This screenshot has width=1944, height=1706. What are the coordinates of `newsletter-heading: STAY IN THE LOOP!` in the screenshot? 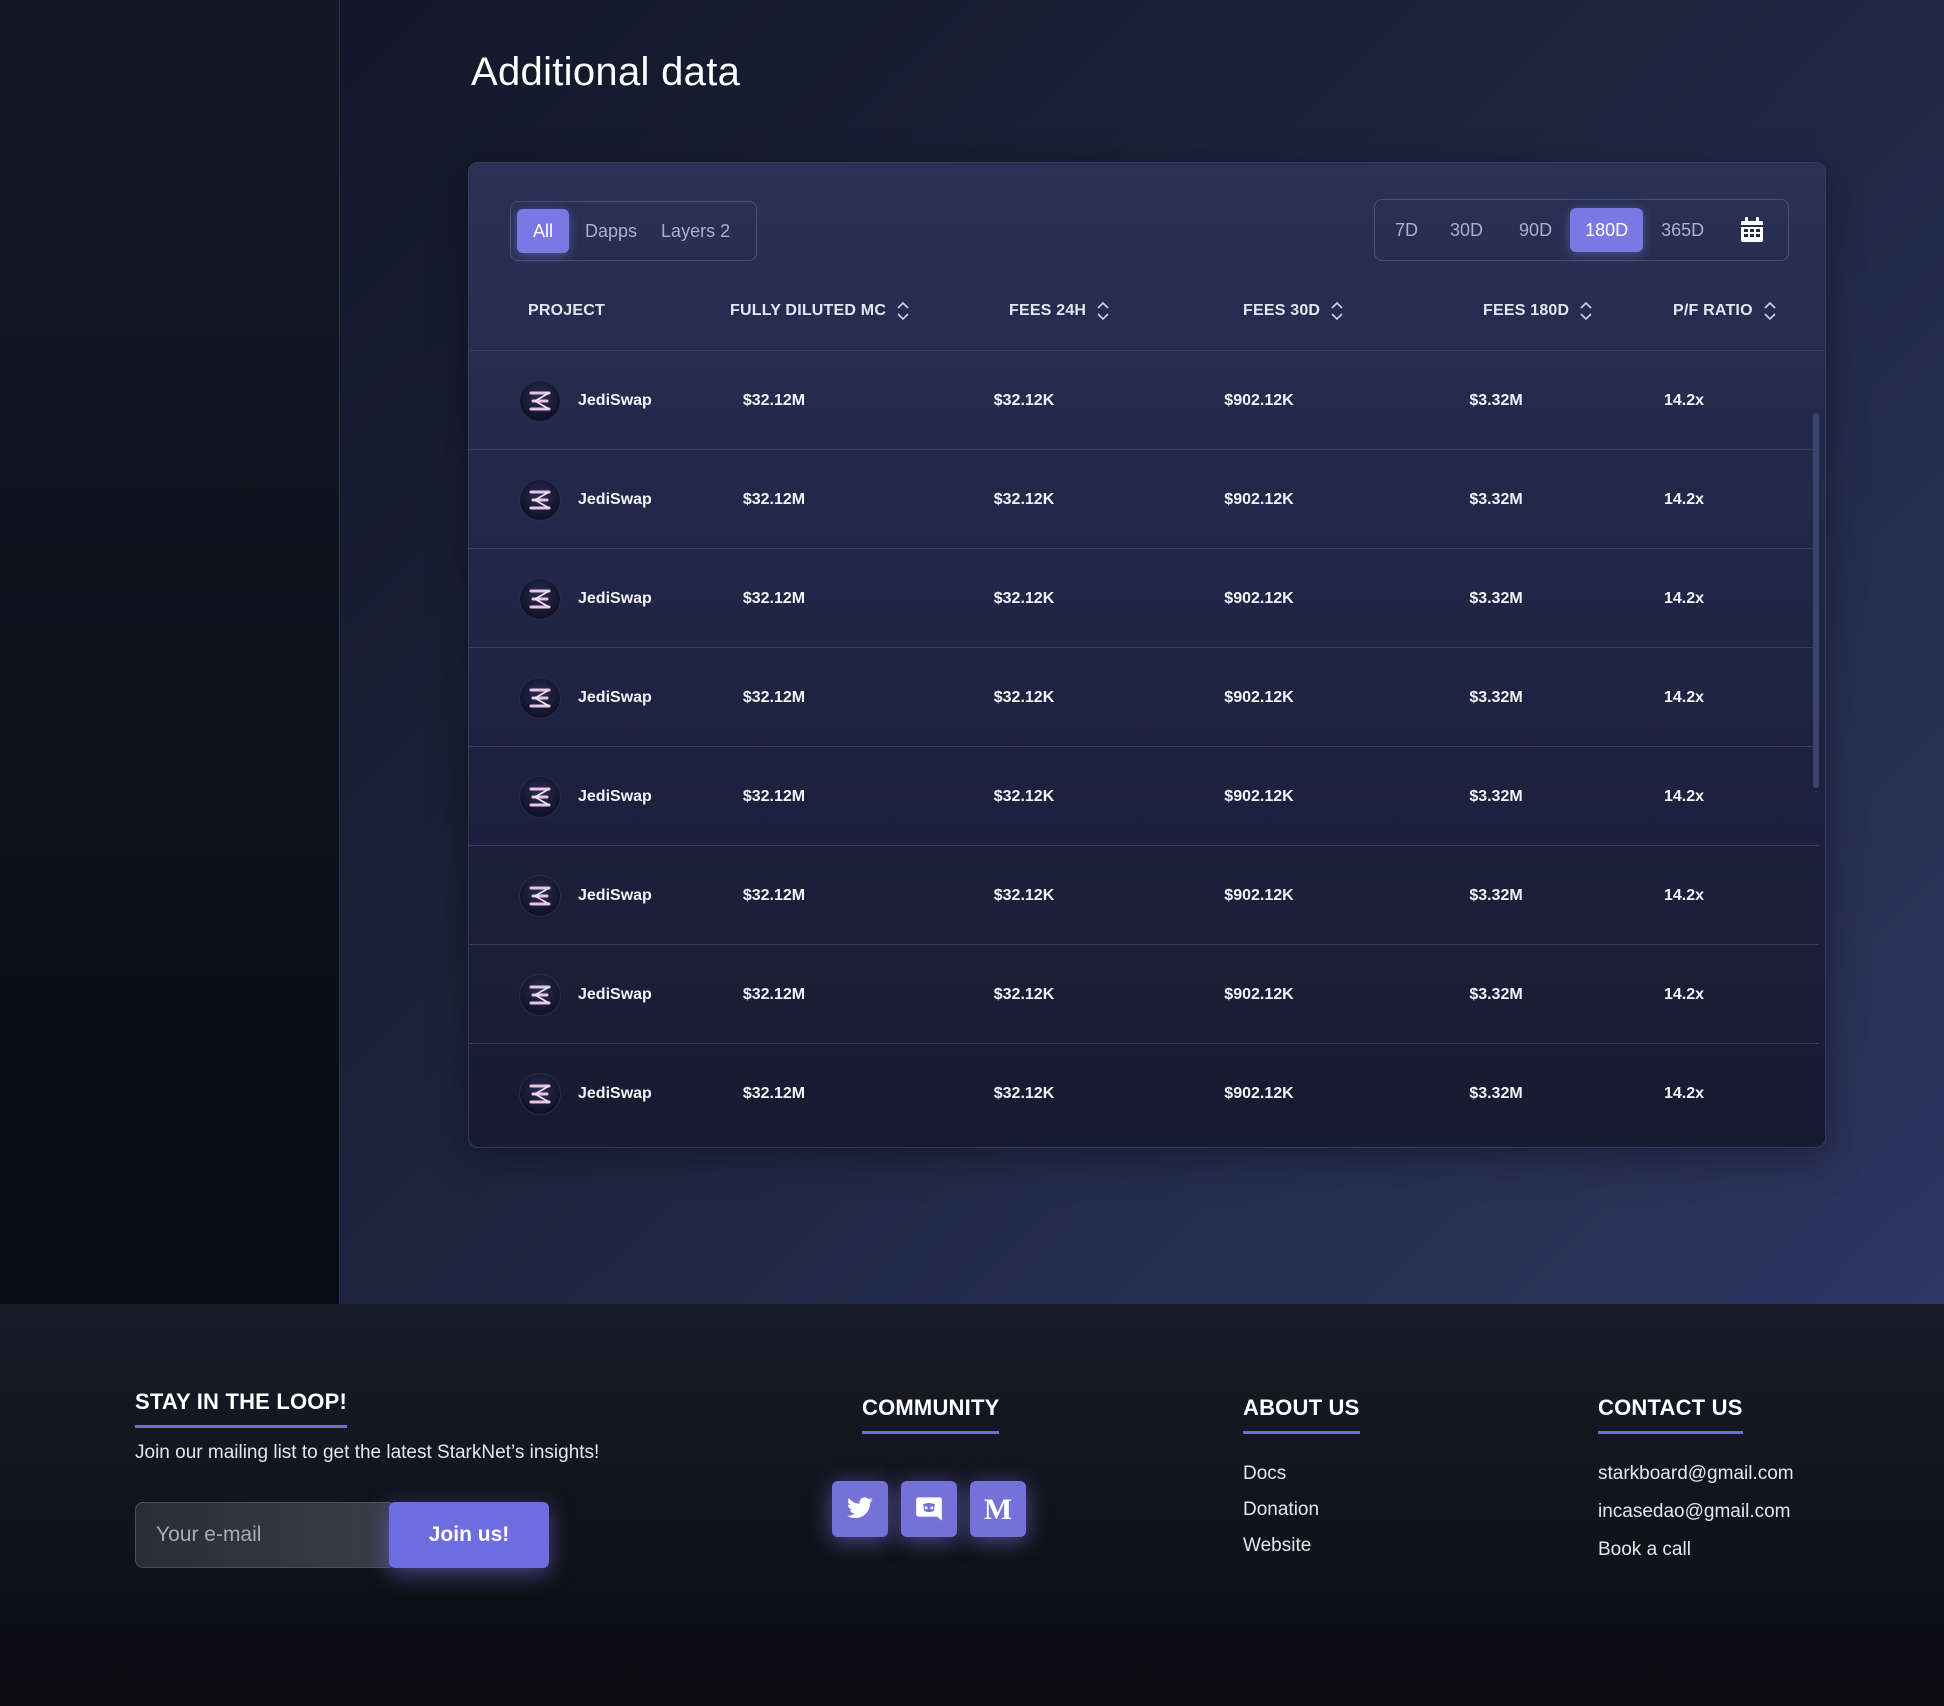 It's located at (241, 1408).